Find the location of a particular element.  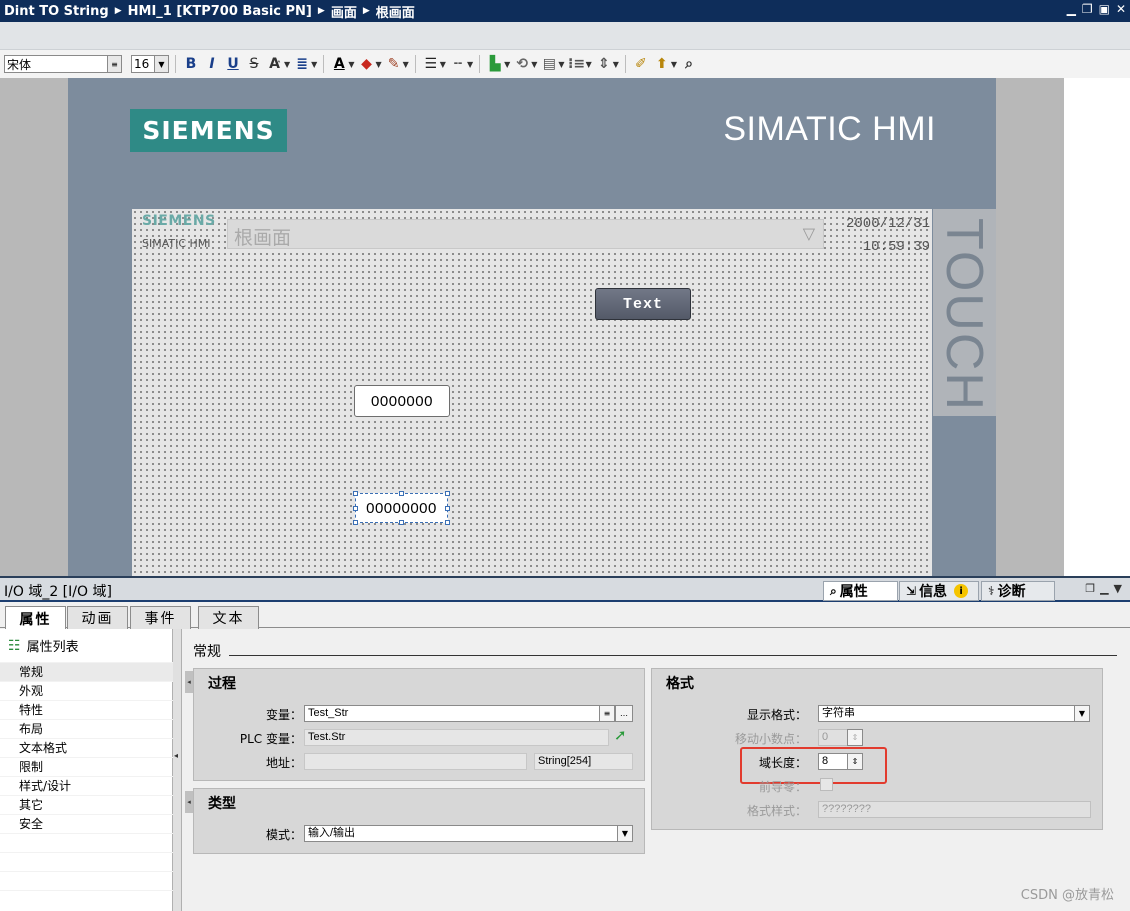

layer-button: ⬆ is located at coordinates (662, 64).